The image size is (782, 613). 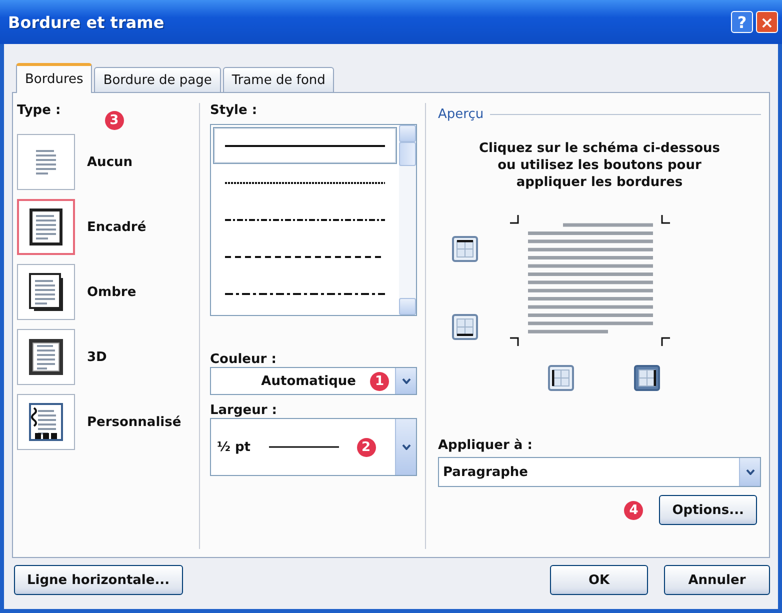 I want to click on border-type-label: Ombre, so click(x=111, y=292).